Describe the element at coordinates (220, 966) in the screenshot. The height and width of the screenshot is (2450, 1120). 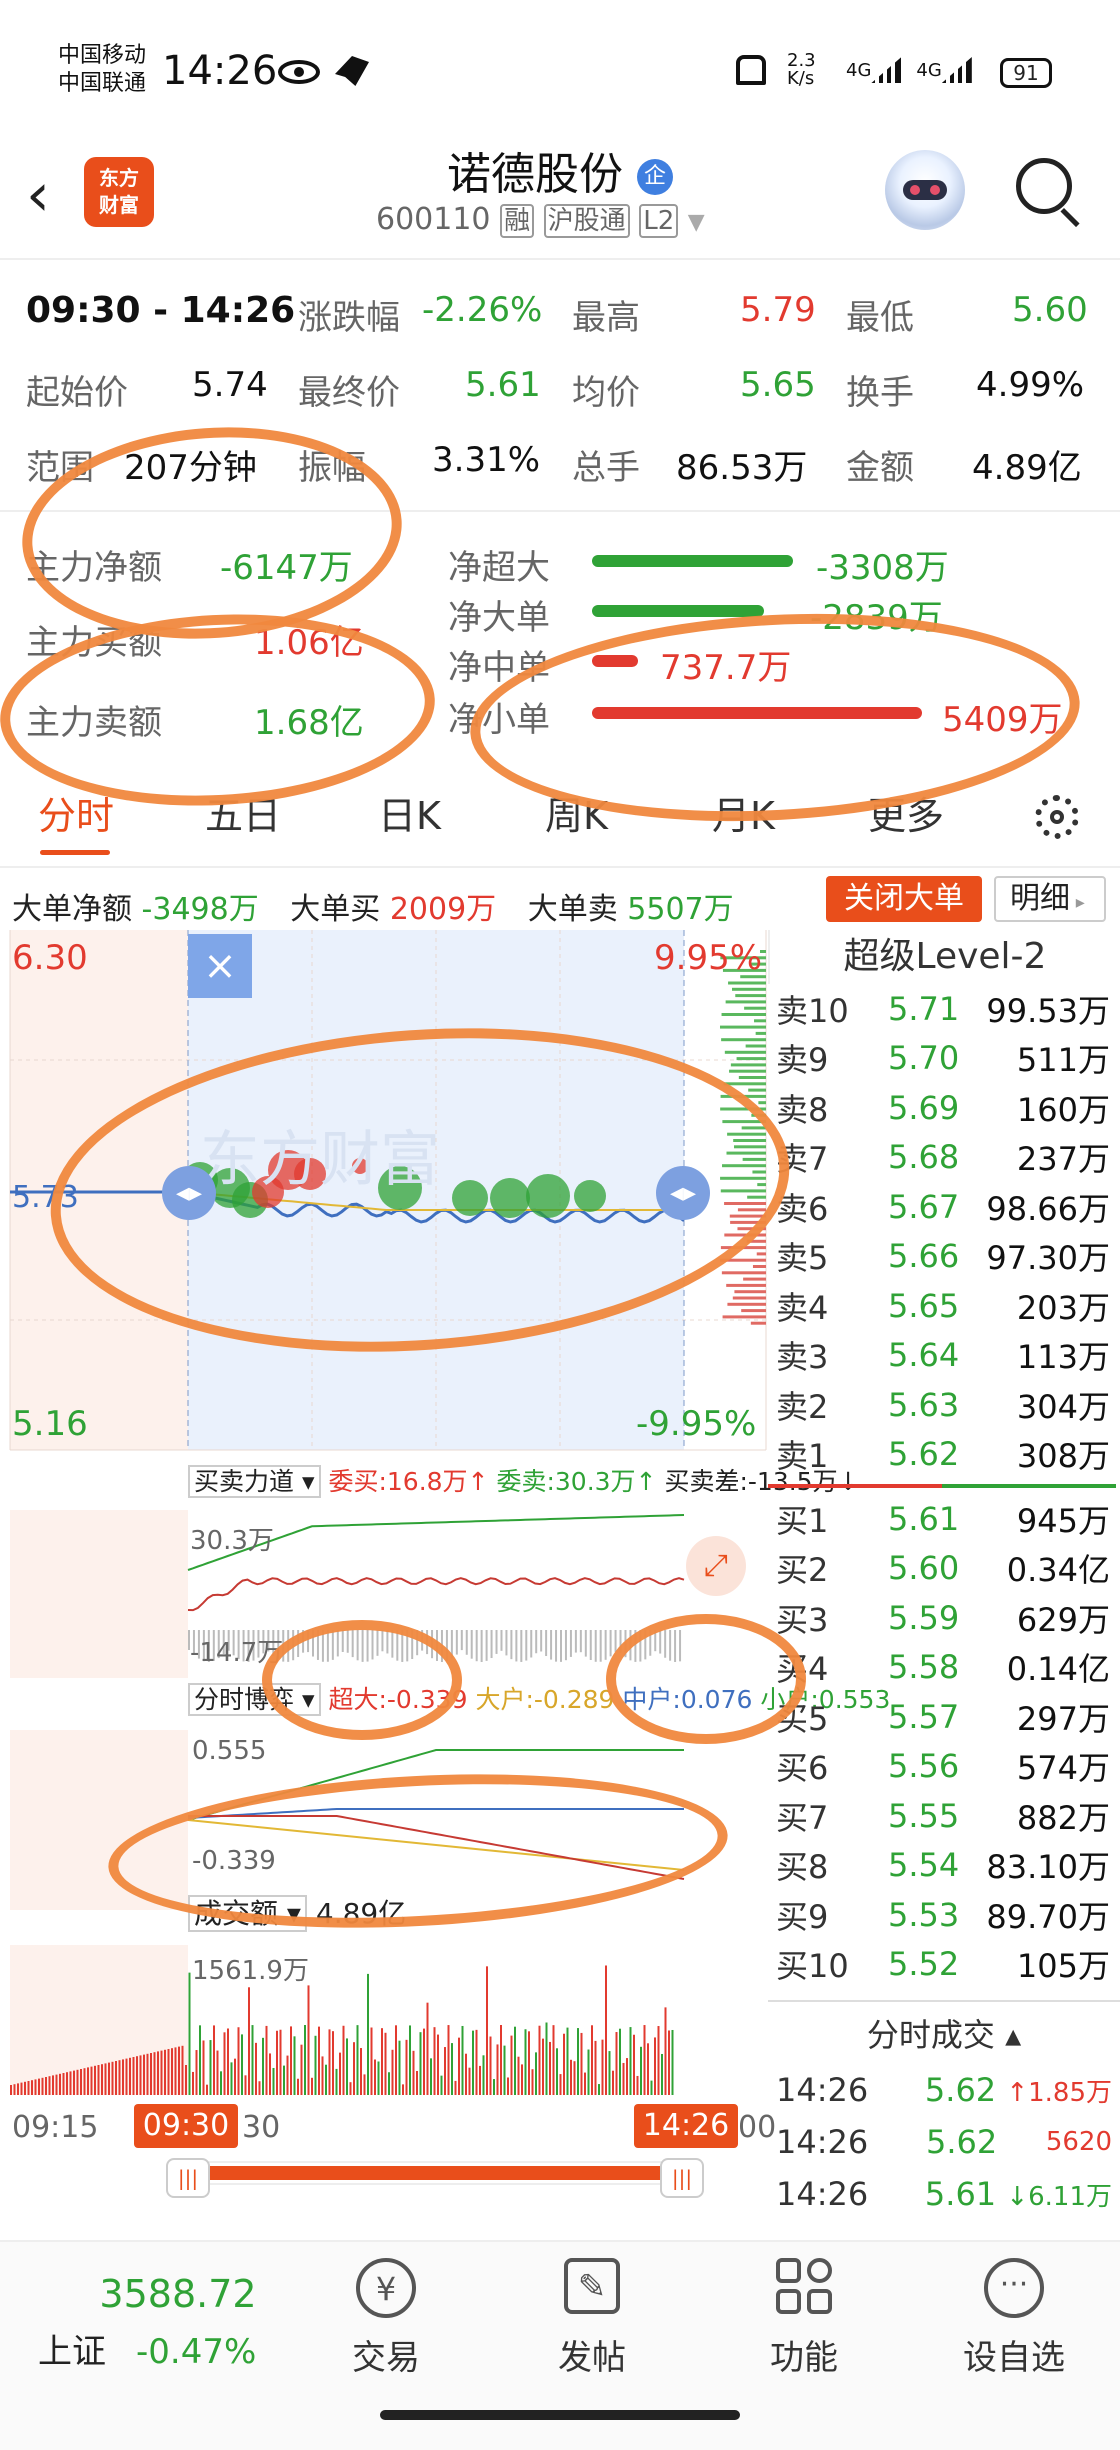
I see `close-selection-icon: ×` at that location.